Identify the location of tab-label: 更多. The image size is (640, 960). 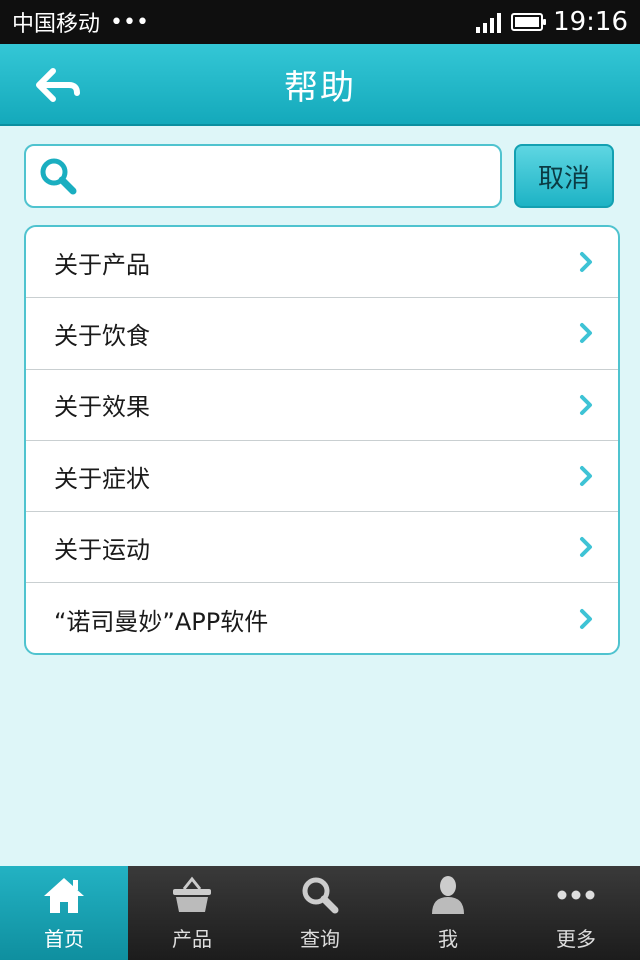
(576, 938).